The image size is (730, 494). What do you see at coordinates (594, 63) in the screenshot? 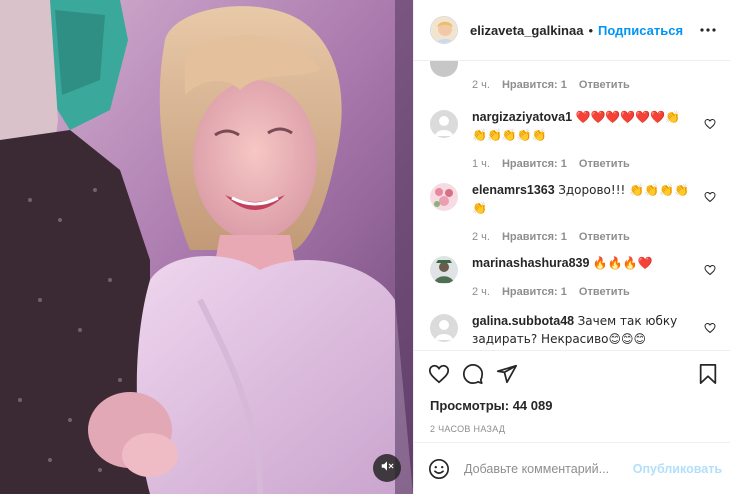
I see `comment-text: 😊😊😊` at bounding box center [594, 63].